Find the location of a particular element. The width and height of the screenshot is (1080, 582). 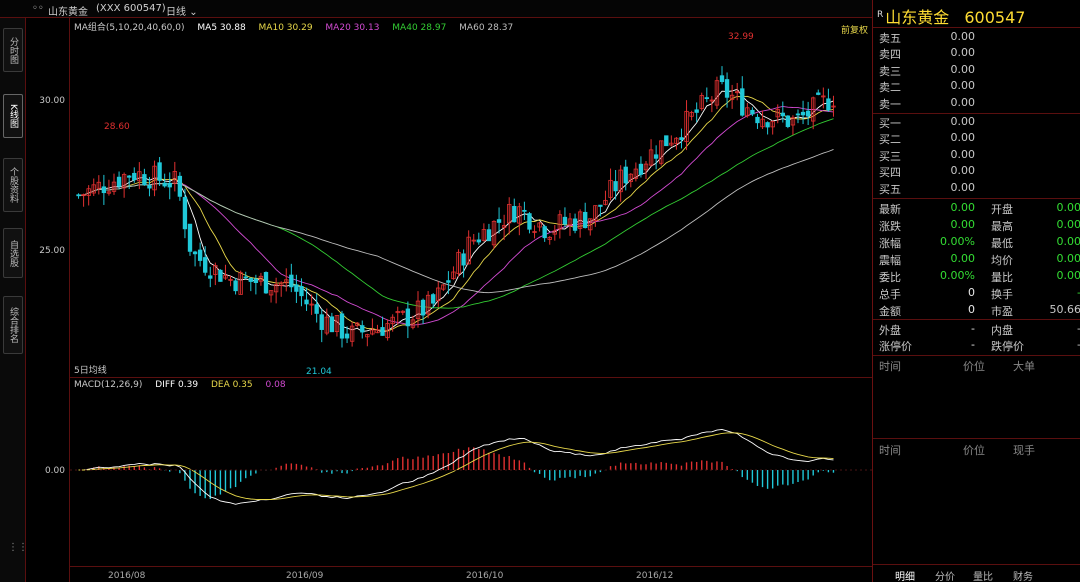

stat-label: 换手 is located at coordinates (1002, 294).